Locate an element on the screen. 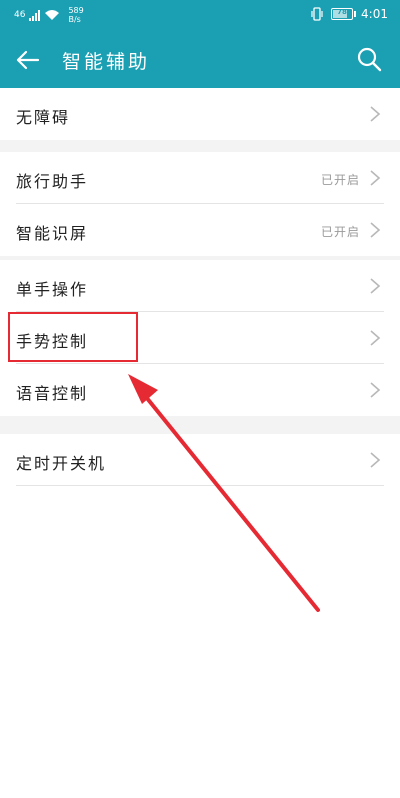 This screenshot has width=400, height=798. settings-item-one-handed-mode: 单手操作 is located at coordinates (200, 286).